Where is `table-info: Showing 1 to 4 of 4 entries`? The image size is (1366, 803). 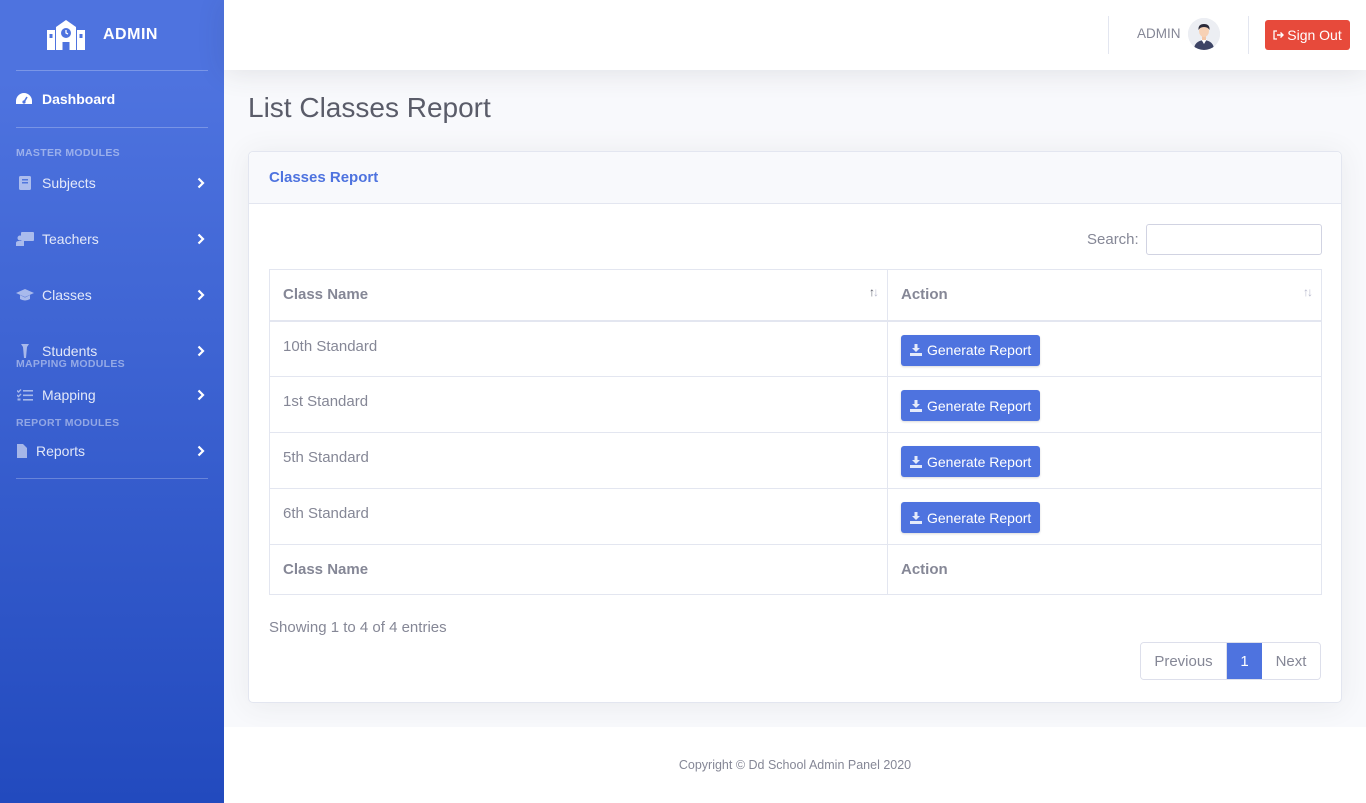
table-info: Showing 1 to 4 of 4 entries is located at coordinates (358, 627).